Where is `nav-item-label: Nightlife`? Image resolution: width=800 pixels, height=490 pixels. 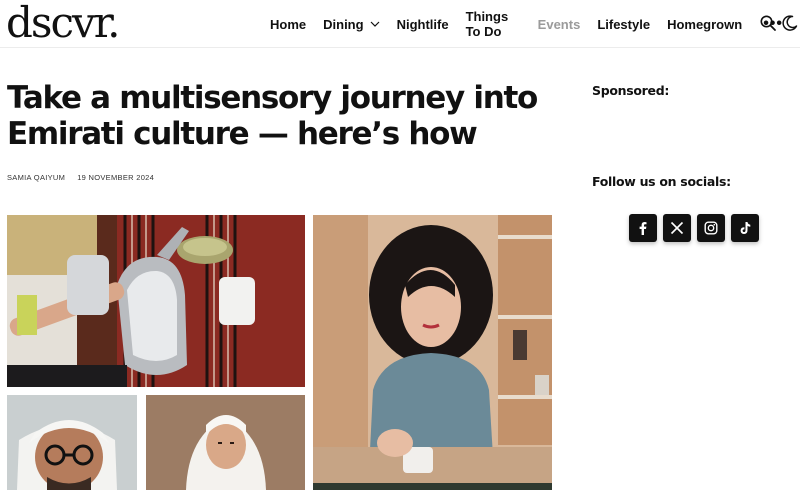 nav-item-label: Nightlife is located at coordinates (422, 24).